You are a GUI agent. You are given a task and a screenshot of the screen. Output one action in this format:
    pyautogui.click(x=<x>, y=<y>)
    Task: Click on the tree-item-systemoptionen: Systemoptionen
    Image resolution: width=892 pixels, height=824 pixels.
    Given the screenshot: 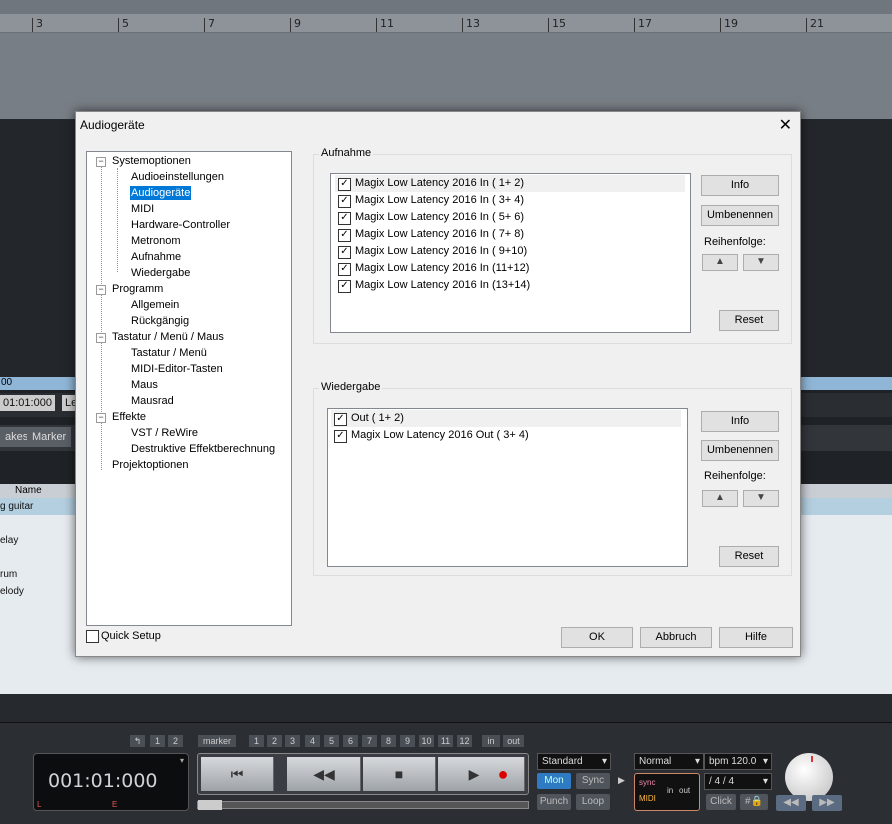 What is the action you would take?
    pyautogui.click(x=151, y=161)
    